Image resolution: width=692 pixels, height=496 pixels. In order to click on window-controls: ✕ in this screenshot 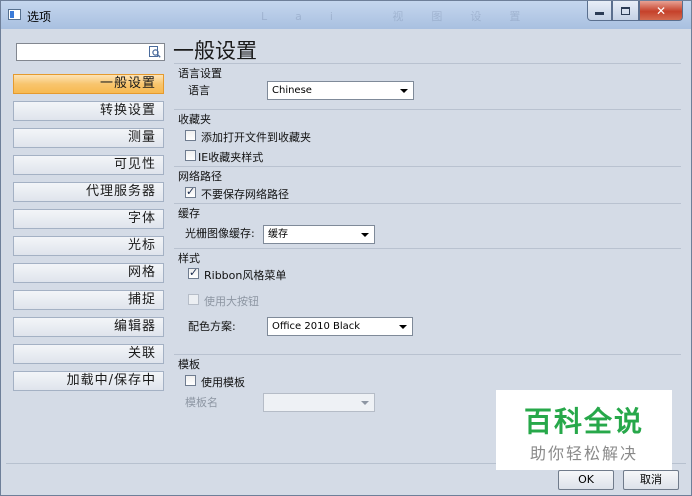, I will do `click(635, 11)`.